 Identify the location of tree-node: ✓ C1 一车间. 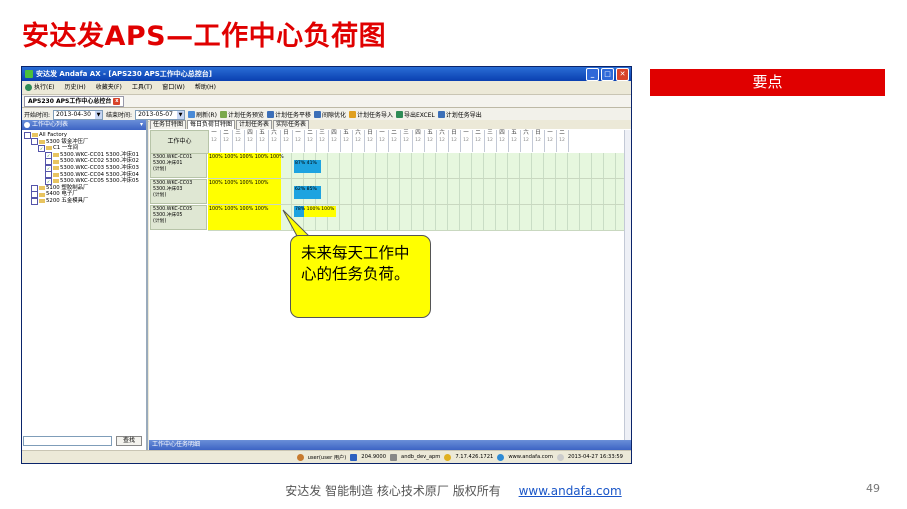
(84, 148).